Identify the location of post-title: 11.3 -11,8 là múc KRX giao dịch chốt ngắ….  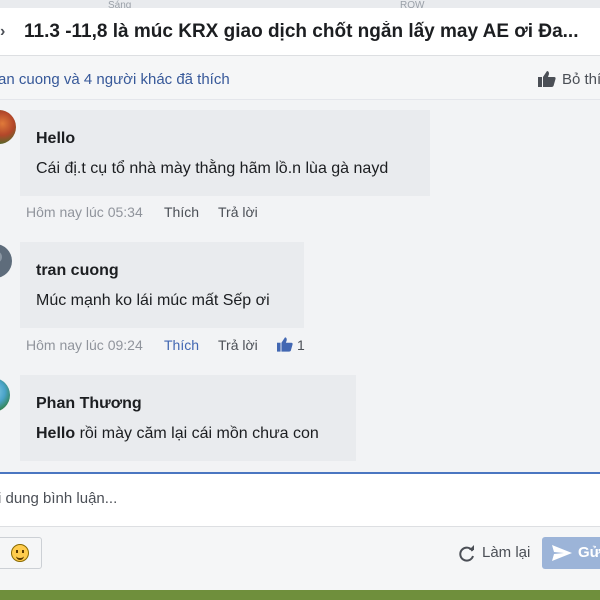
(311, 32).